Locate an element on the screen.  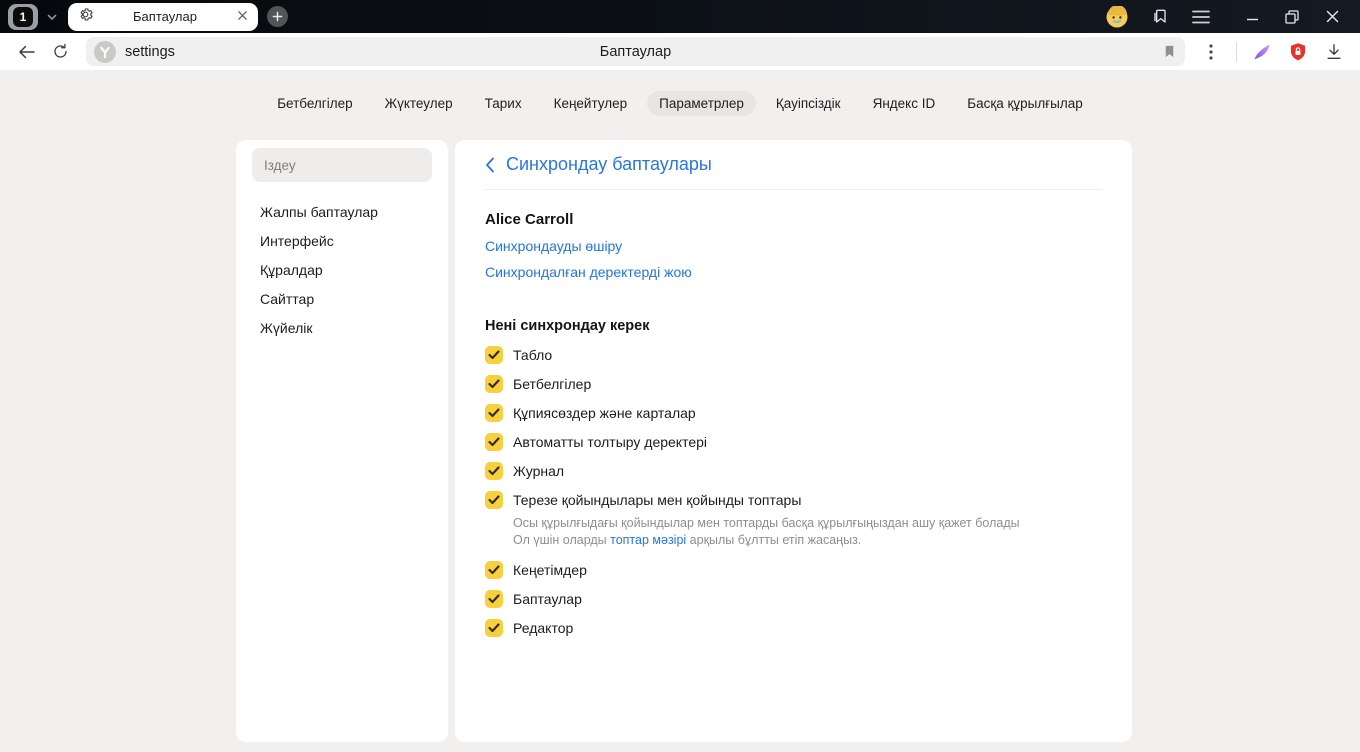
browser-toolbar: settings Баптаулар is located at coordinates (680, 51).